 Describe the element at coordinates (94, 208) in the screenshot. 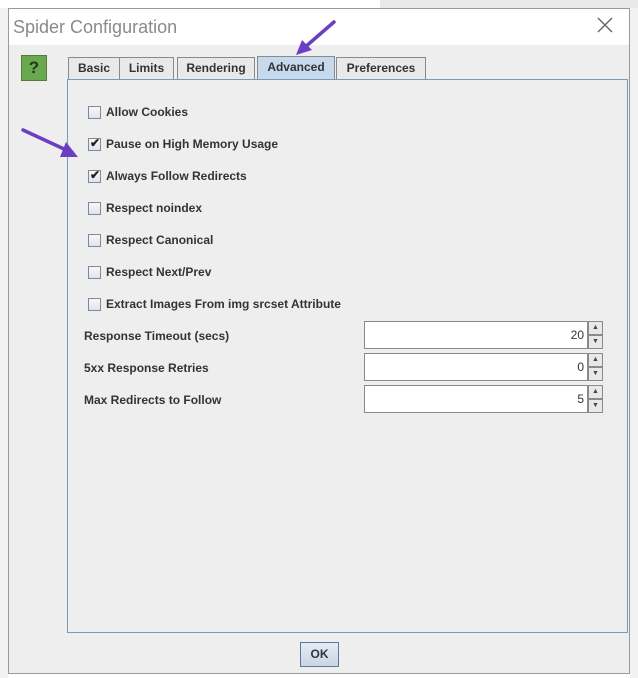

I see `respect-noindex-checkbox` at that location.